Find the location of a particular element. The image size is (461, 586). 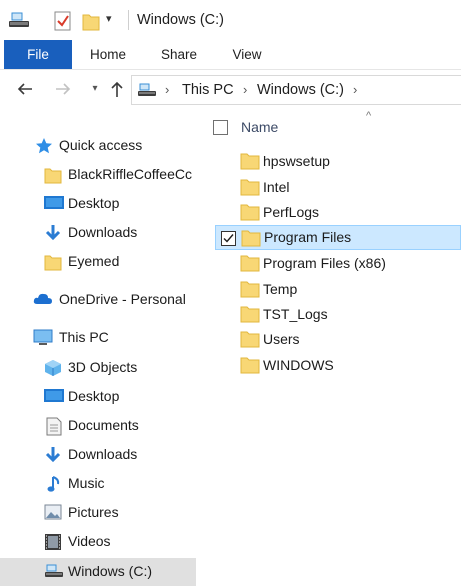

nav-item-downloads-pc: Downloads is located at coordinates (98, 455).